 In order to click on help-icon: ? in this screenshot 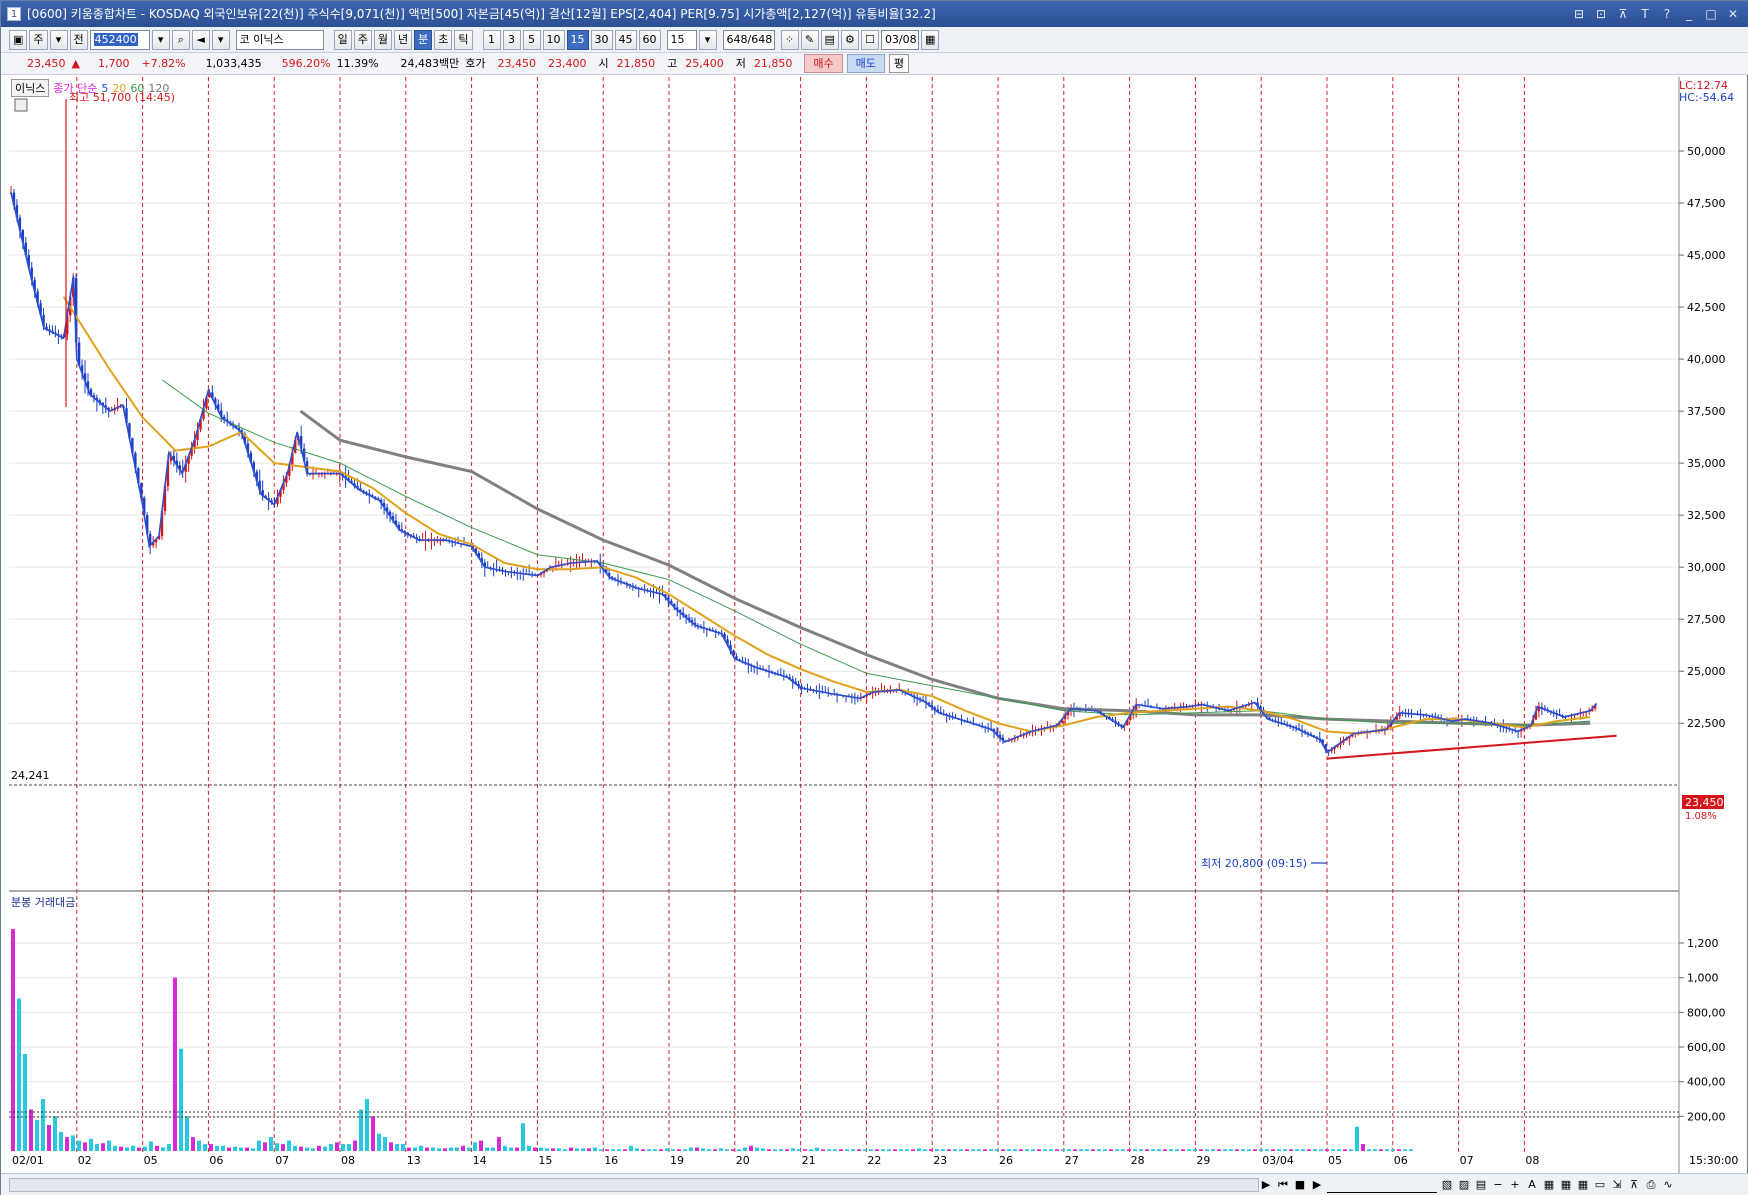, I will do `click(1667, 14)`.